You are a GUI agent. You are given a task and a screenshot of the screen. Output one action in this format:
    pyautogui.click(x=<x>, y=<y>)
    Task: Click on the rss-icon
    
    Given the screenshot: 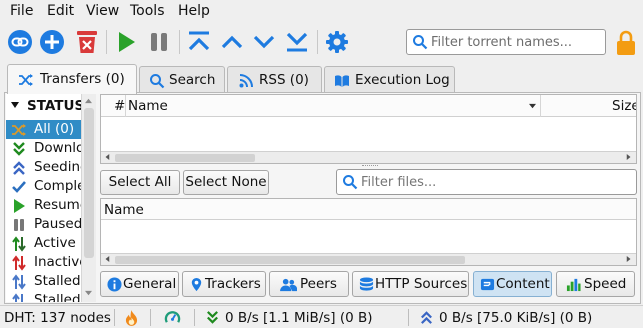 What is the action you would take?
    pyautogui.click(x=246, y=81)
    